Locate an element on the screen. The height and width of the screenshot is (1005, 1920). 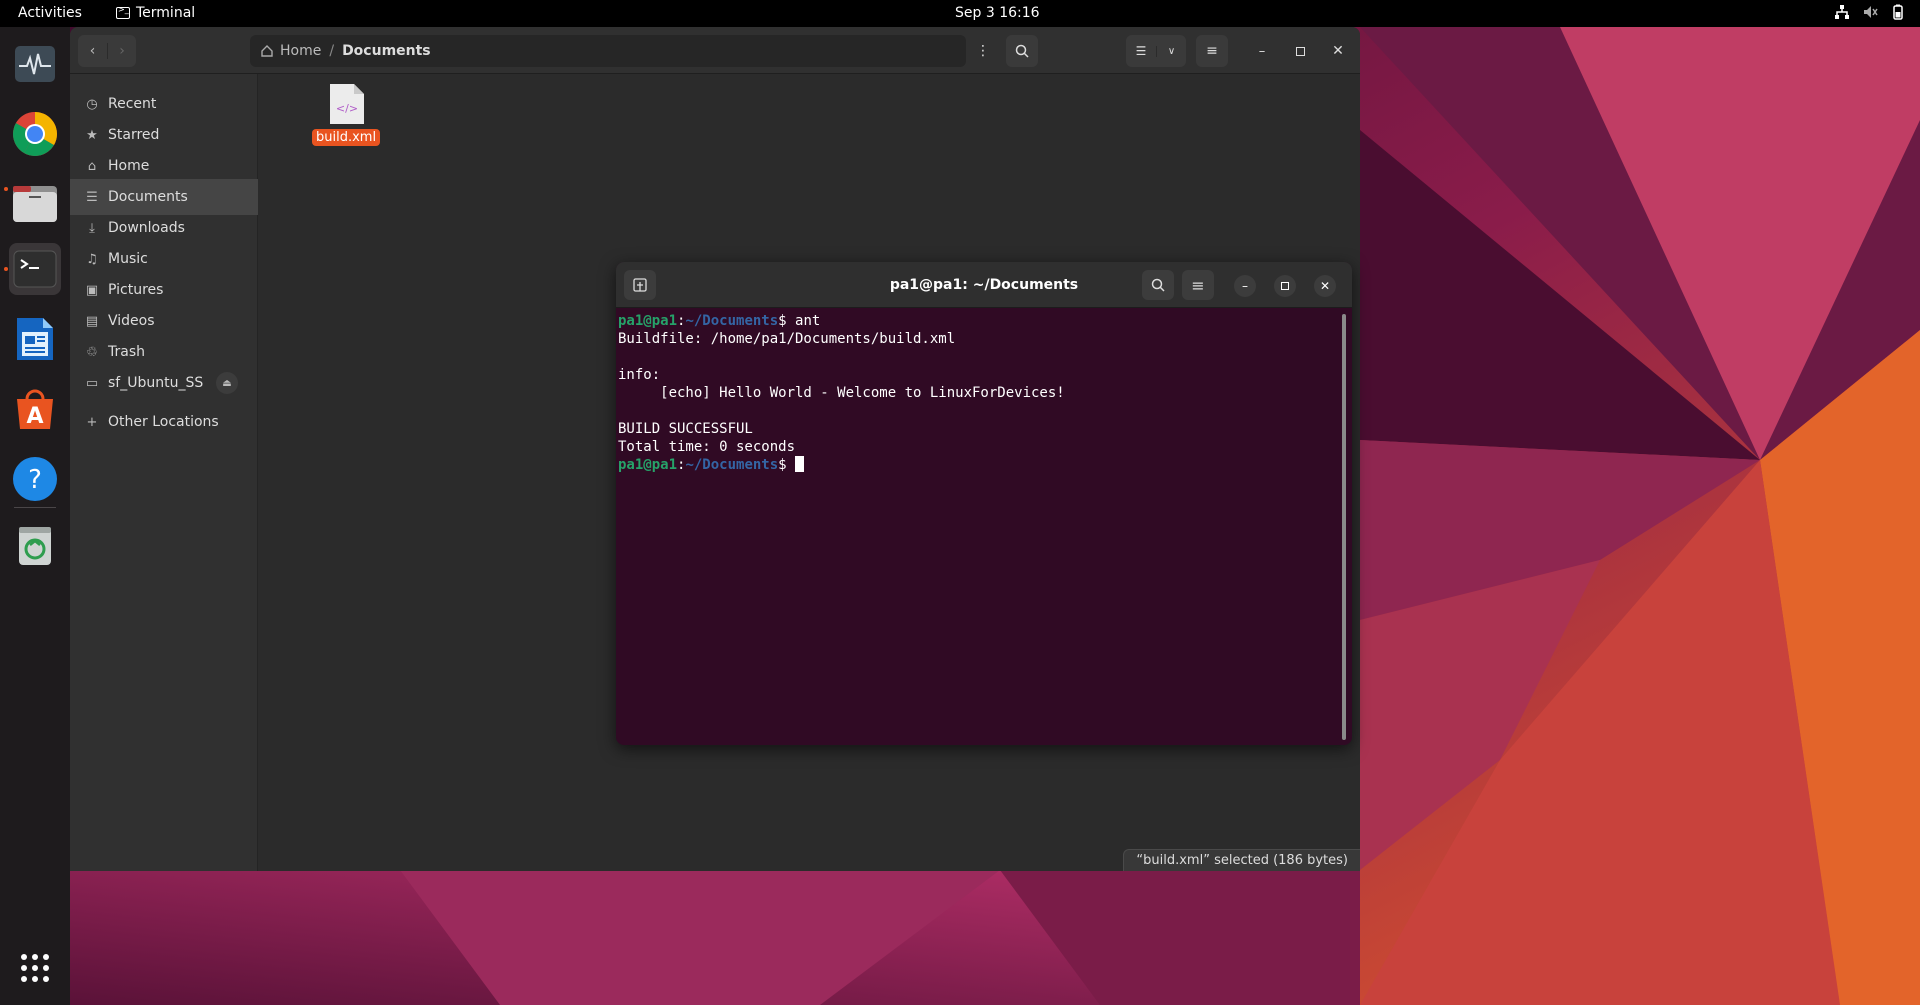
terminal-header-bar: pa1@pa1: ~/Documents ≡ – ✕ is located at coordinates (984, 285).